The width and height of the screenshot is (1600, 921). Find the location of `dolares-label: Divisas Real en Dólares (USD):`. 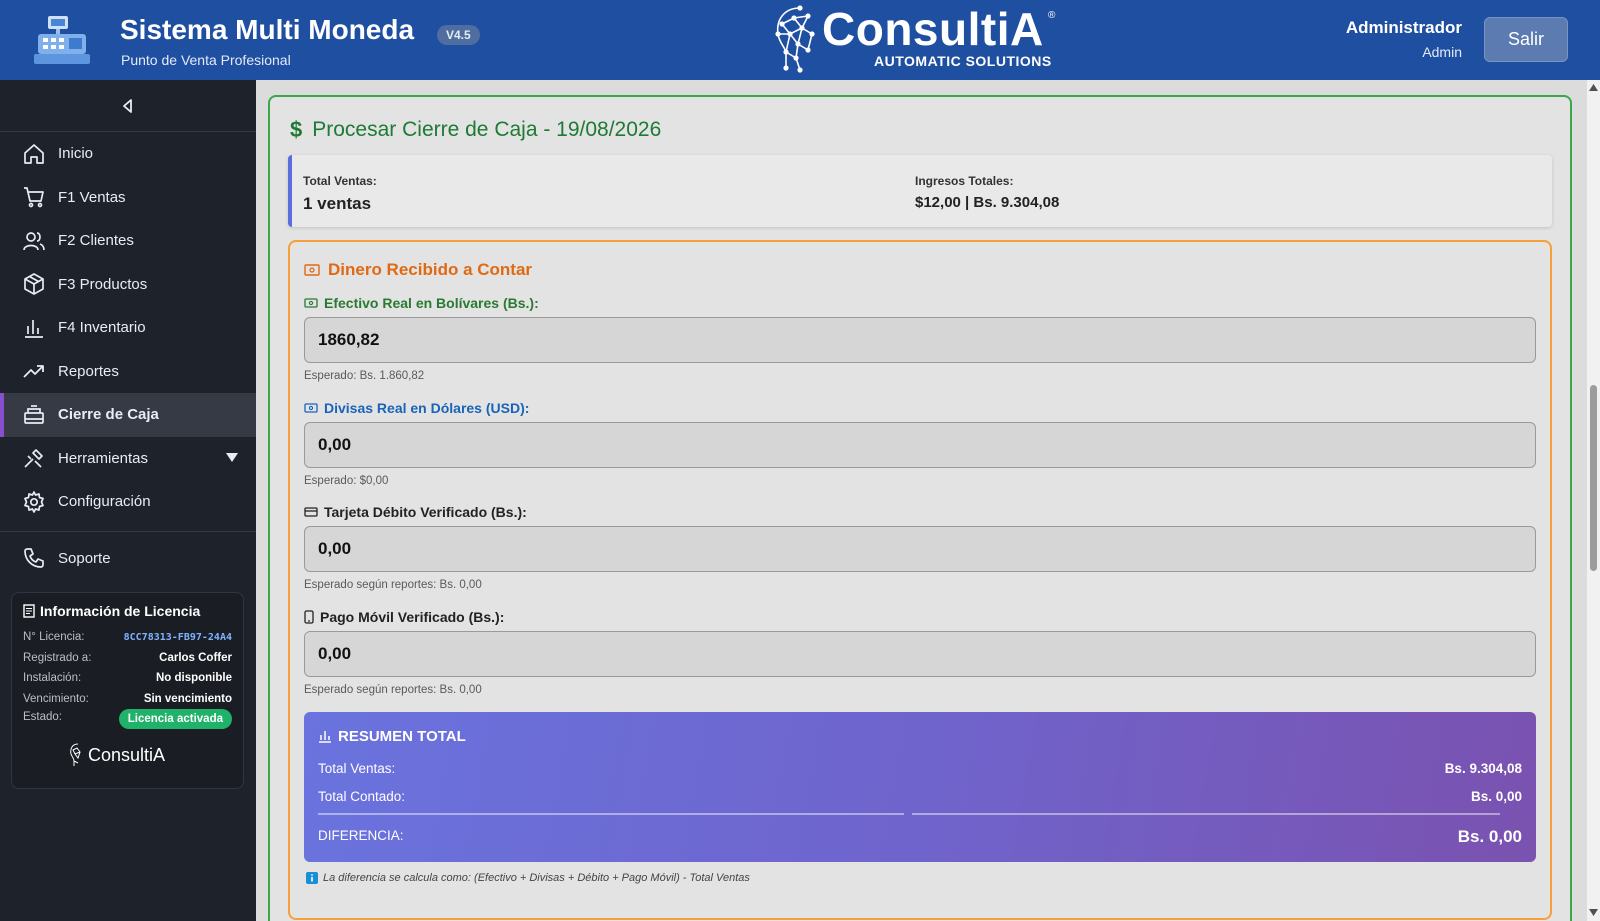

dolares-label: Divisas Real en Dólares (USD): is located at coordinates (416, 408).